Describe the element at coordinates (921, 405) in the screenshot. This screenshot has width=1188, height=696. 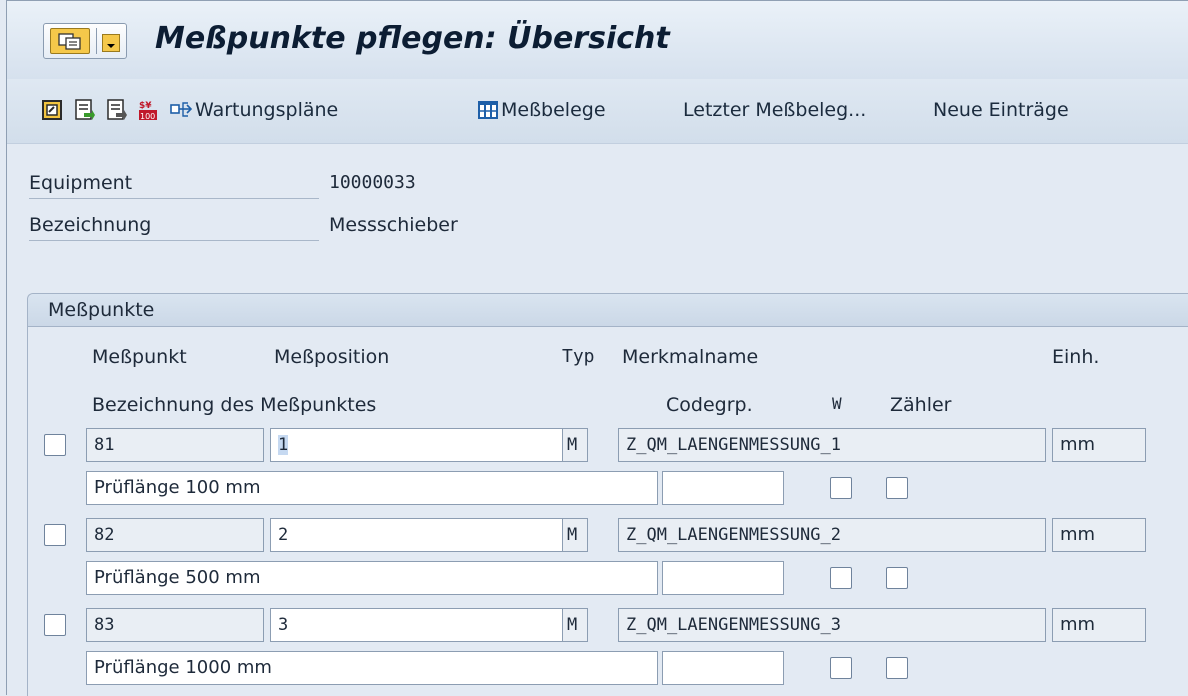
I see `column-header-counter: Zähler` at that location.